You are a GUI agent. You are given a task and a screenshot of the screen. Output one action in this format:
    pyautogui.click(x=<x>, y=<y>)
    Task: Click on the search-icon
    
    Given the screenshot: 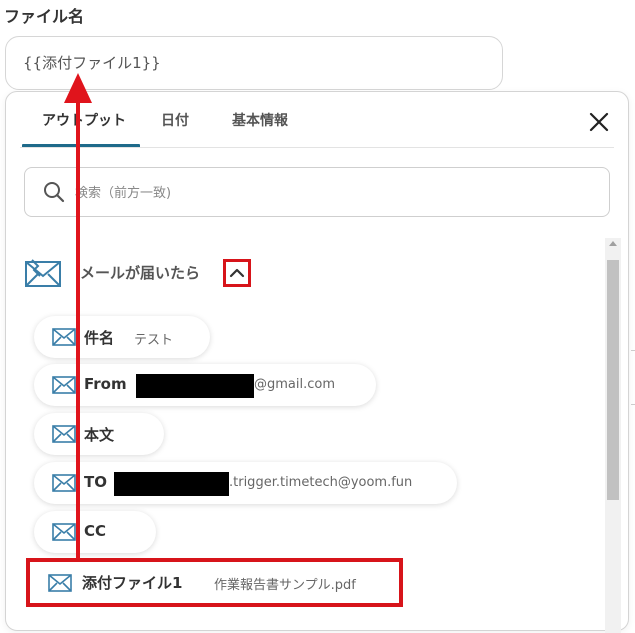 What is the action you would take?
    pyautogui.click(x=54, y=192)
    